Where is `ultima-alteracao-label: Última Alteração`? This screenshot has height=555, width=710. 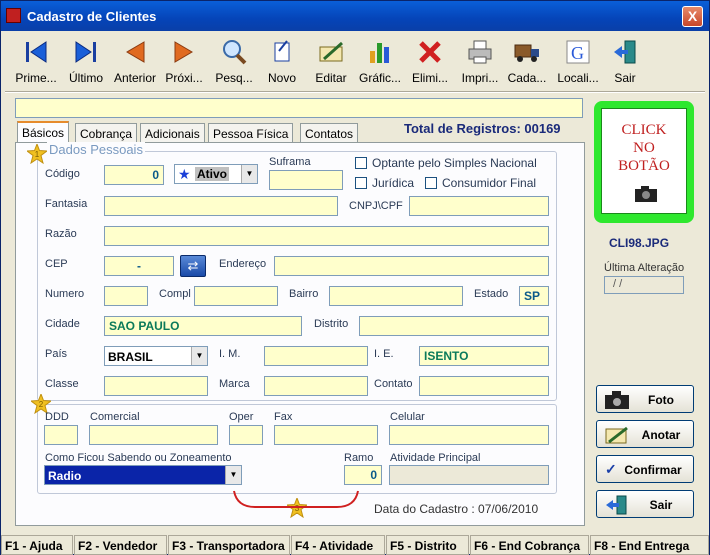 ultima-alteracao-label: Última Alteração is located at coordinates (644, 268).